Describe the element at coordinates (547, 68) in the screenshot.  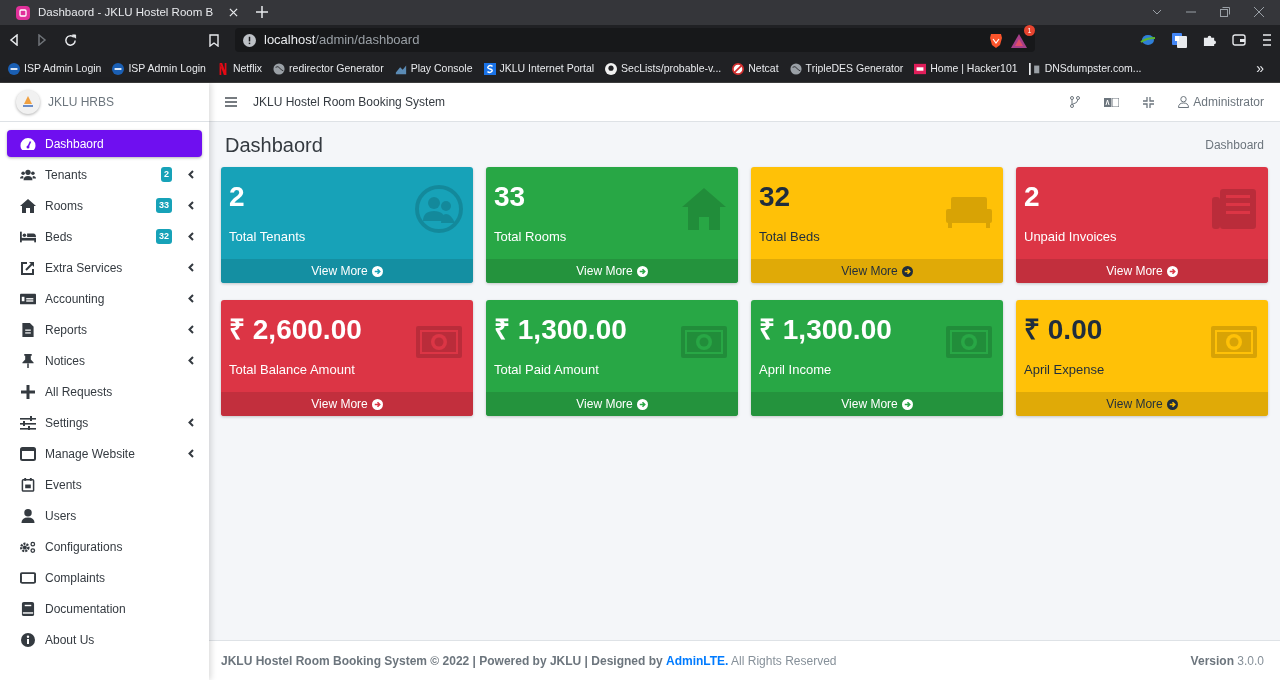
I see `bookmark-link: JKLU Internet Portal` at that location.